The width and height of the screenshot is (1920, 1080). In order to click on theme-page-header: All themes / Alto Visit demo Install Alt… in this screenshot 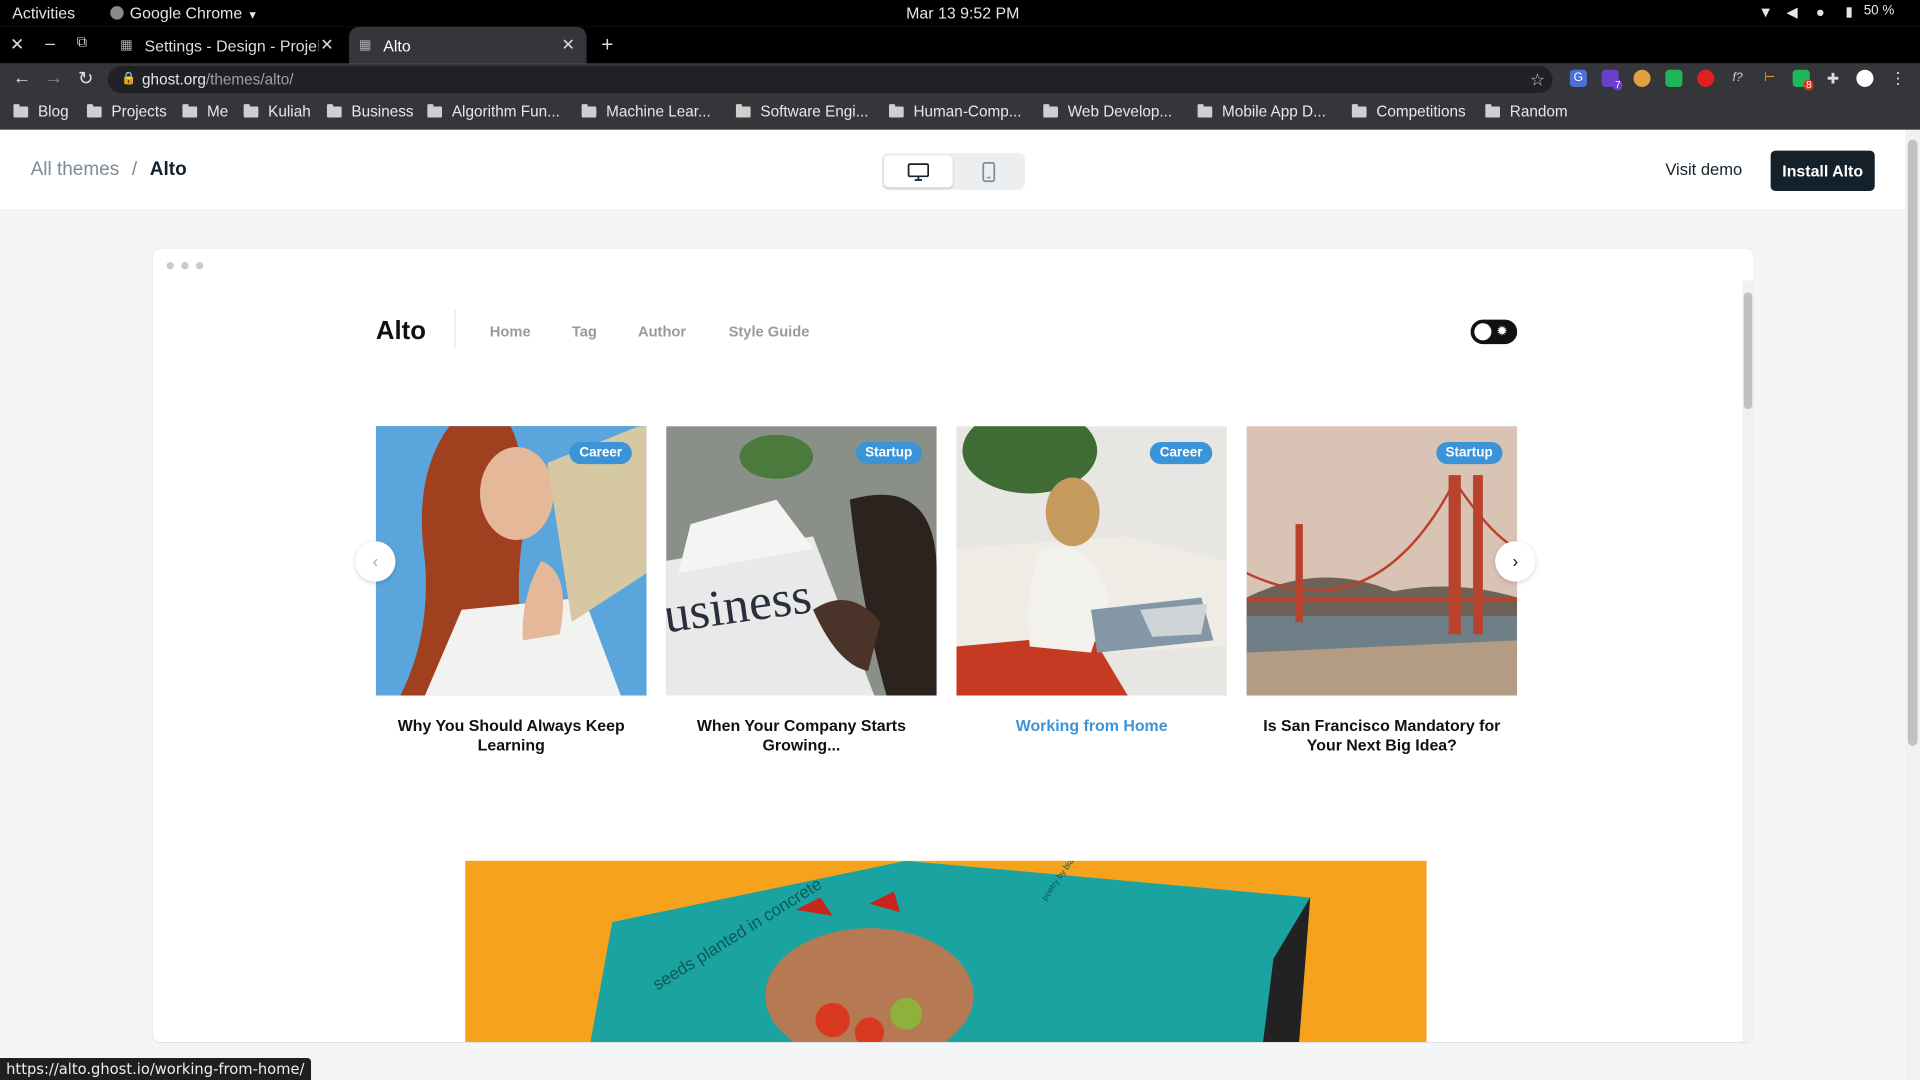, I will do `click(953, 170)`.